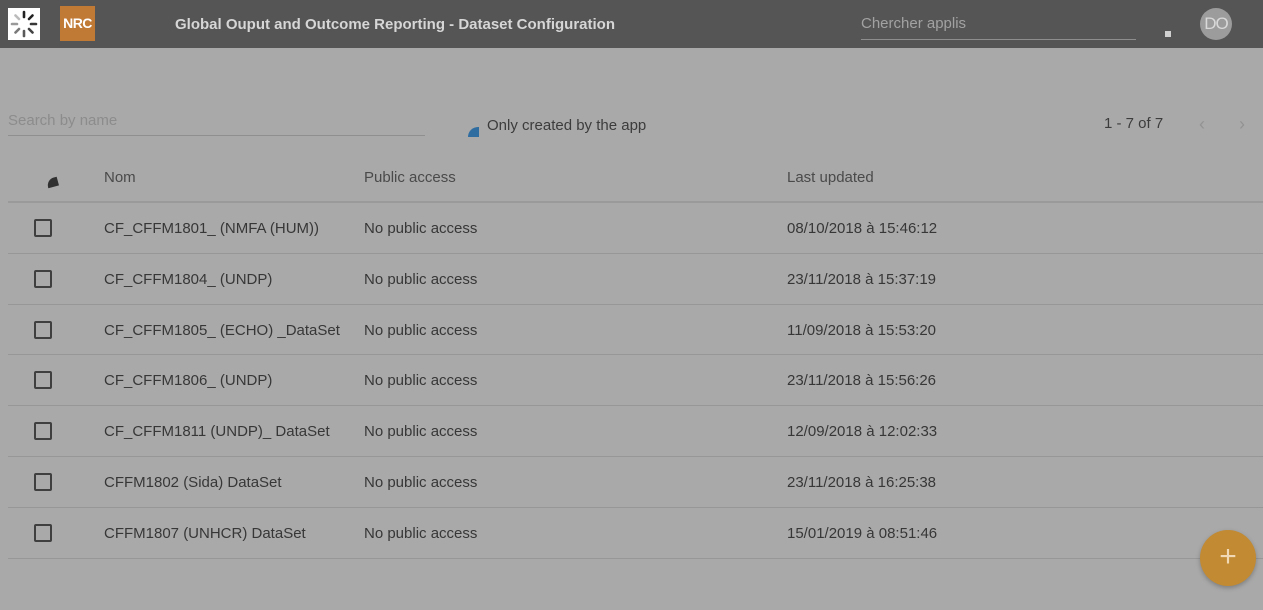 The width and height of the screenshot is (1263, 610). What do you see at coordinates (830, 177) in the screenshot?
I see `column-header-last-updated: Last updated` at bounding box center [830, 177].